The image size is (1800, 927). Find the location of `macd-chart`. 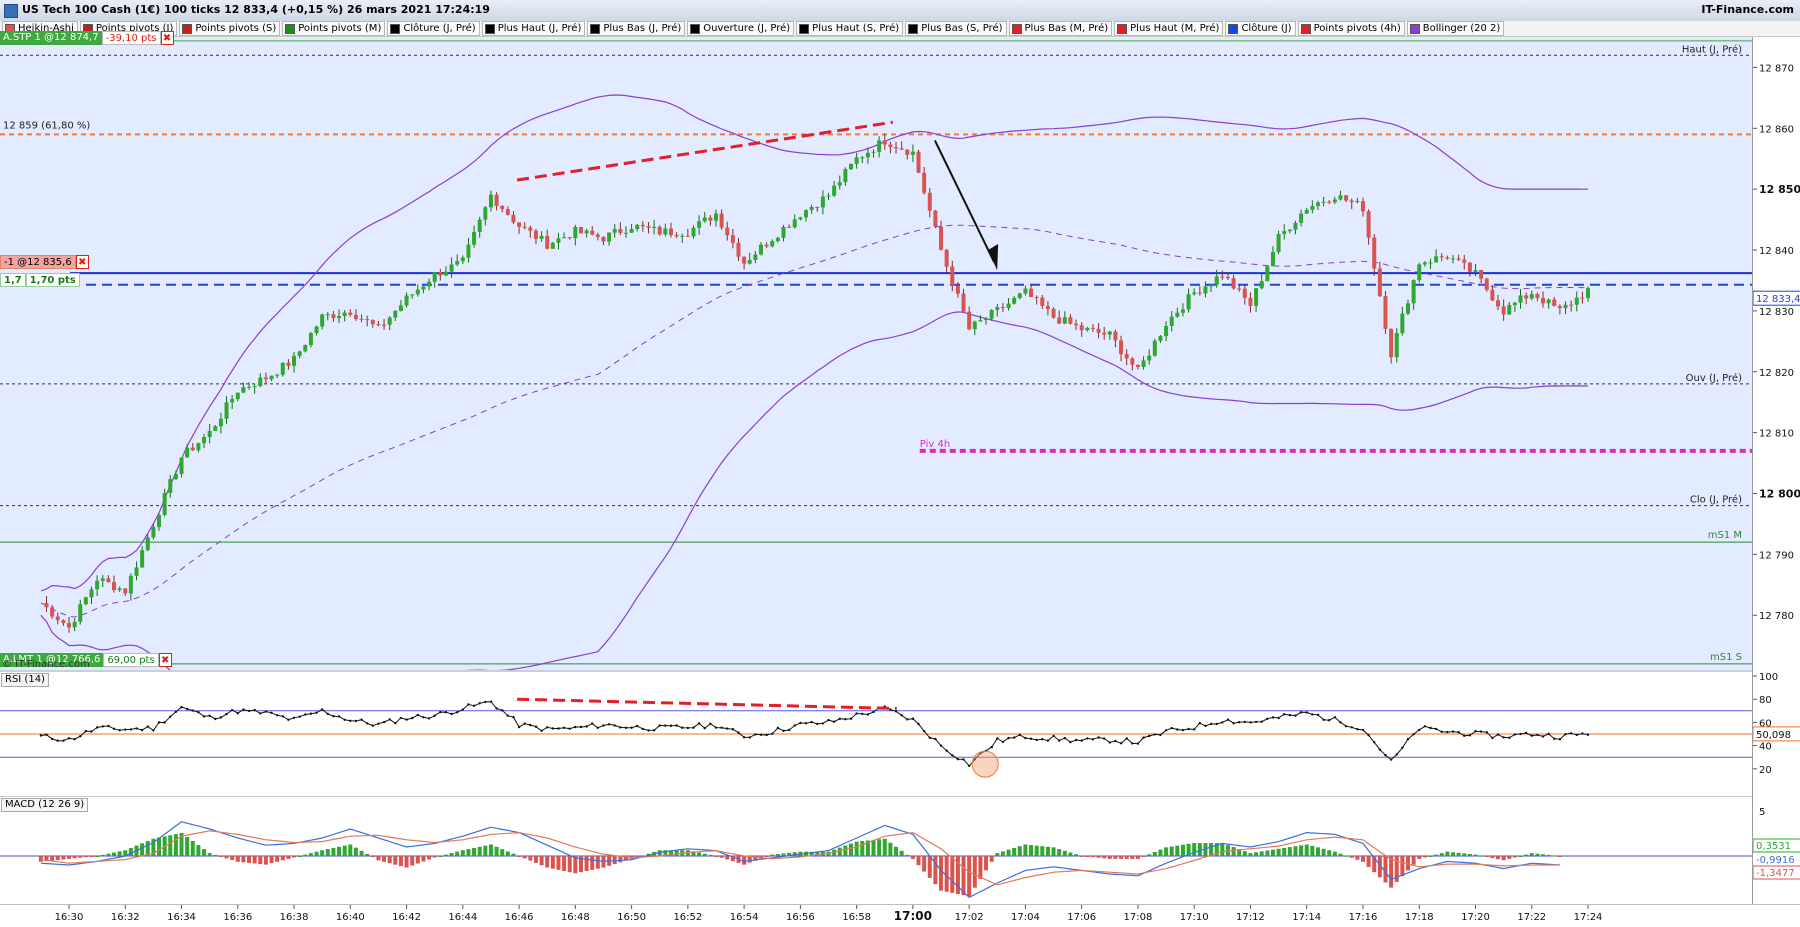

macd-chart is located at coordinates (876, 850).